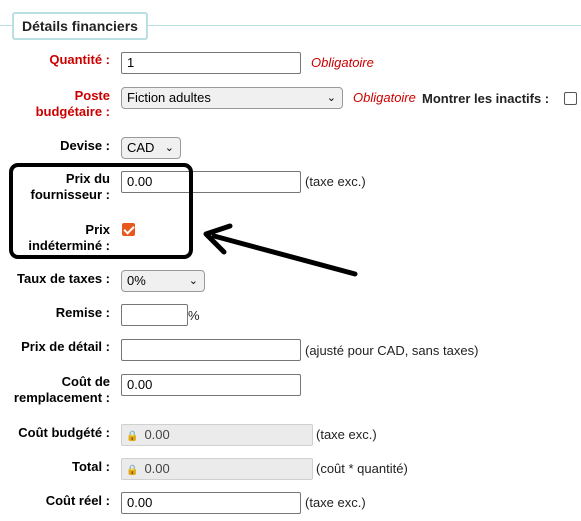 The width and height of the screenshot is (581, 521). I want to click on show-inactive-checkbox, so click(570, 98).